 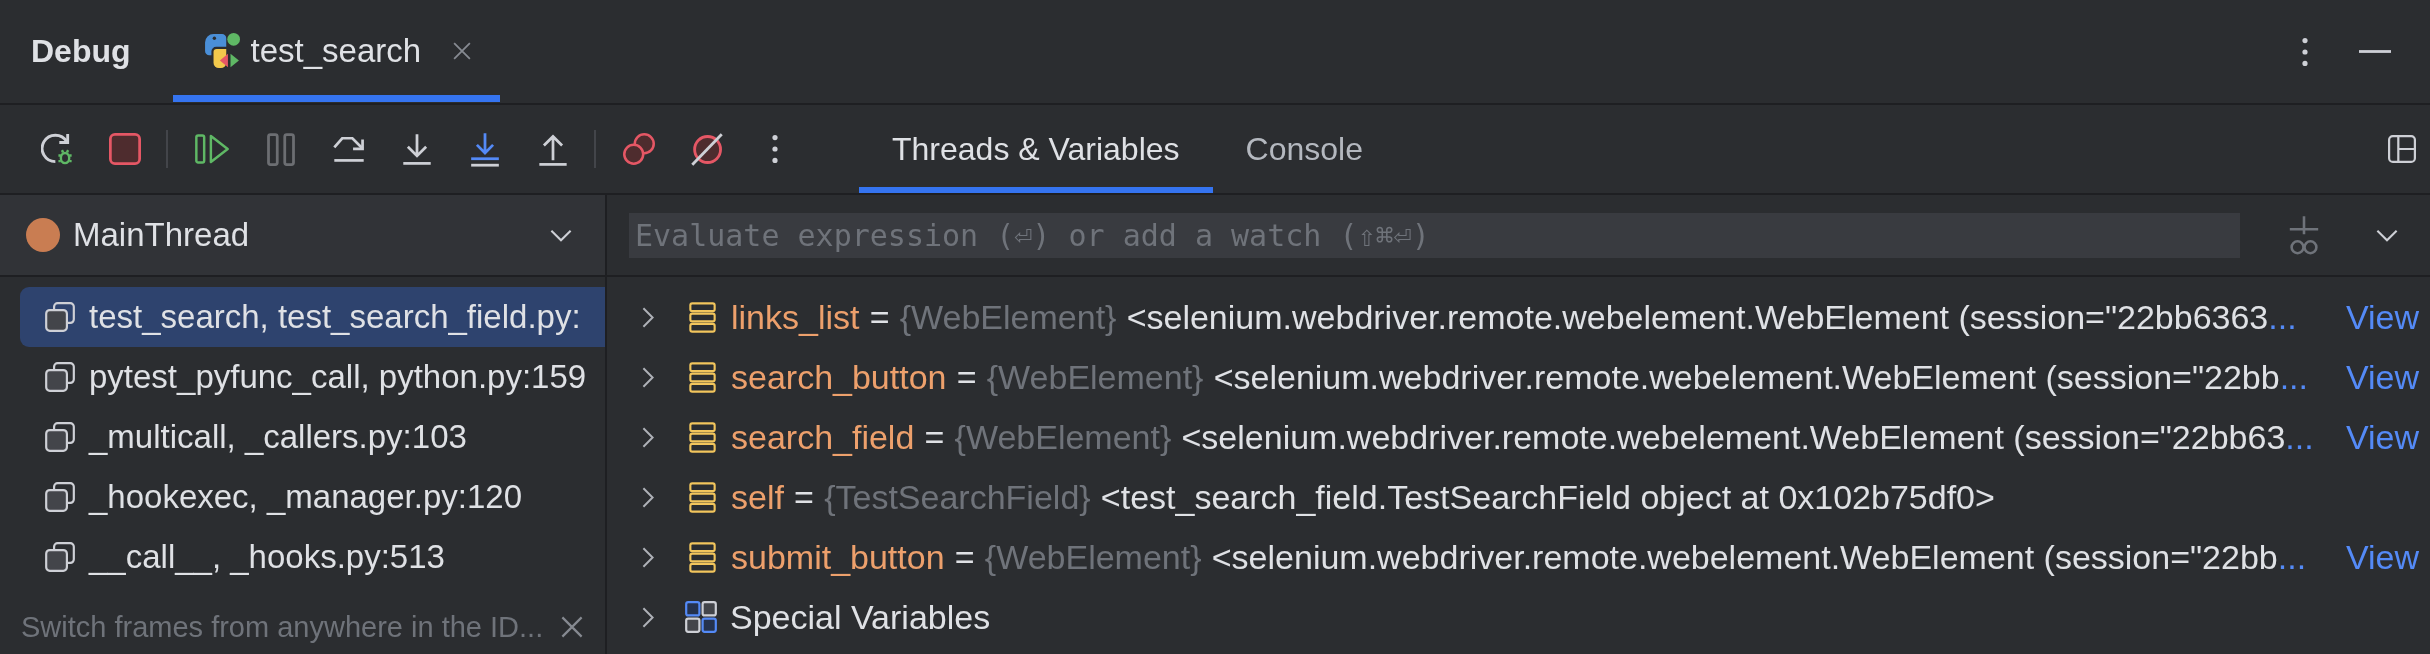 What do you see at coordinates (43, 235) in the screenshot?
I see `status-dot-icon` at bounding box center [43, 235].